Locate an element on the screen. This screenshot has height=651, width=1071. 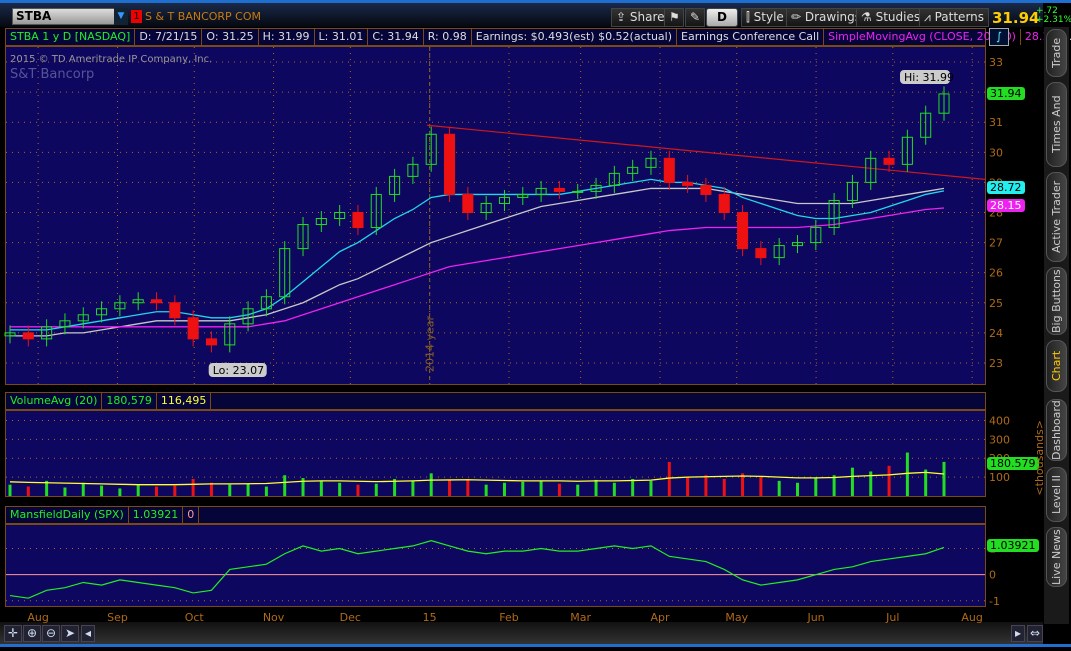
zoom-in-icon: ⊕ is located at coordinates (32, 633).